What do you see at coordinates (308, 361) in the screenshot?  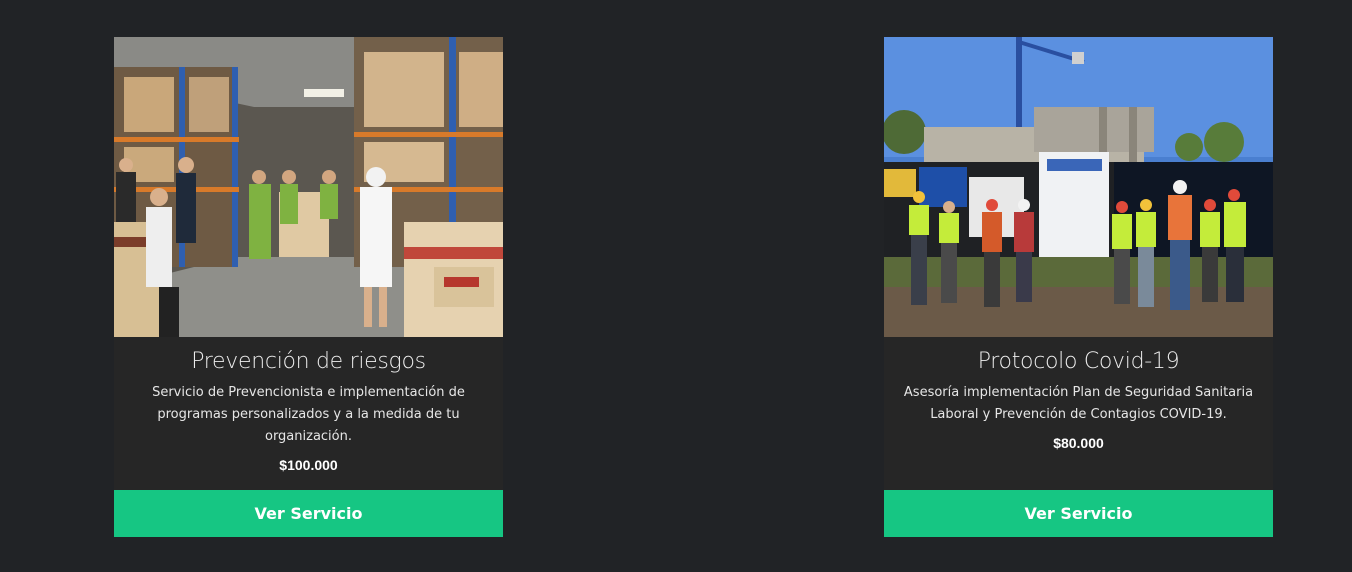 I see `service-title: Prevención de riesgos` at bounding box center [308, 361].